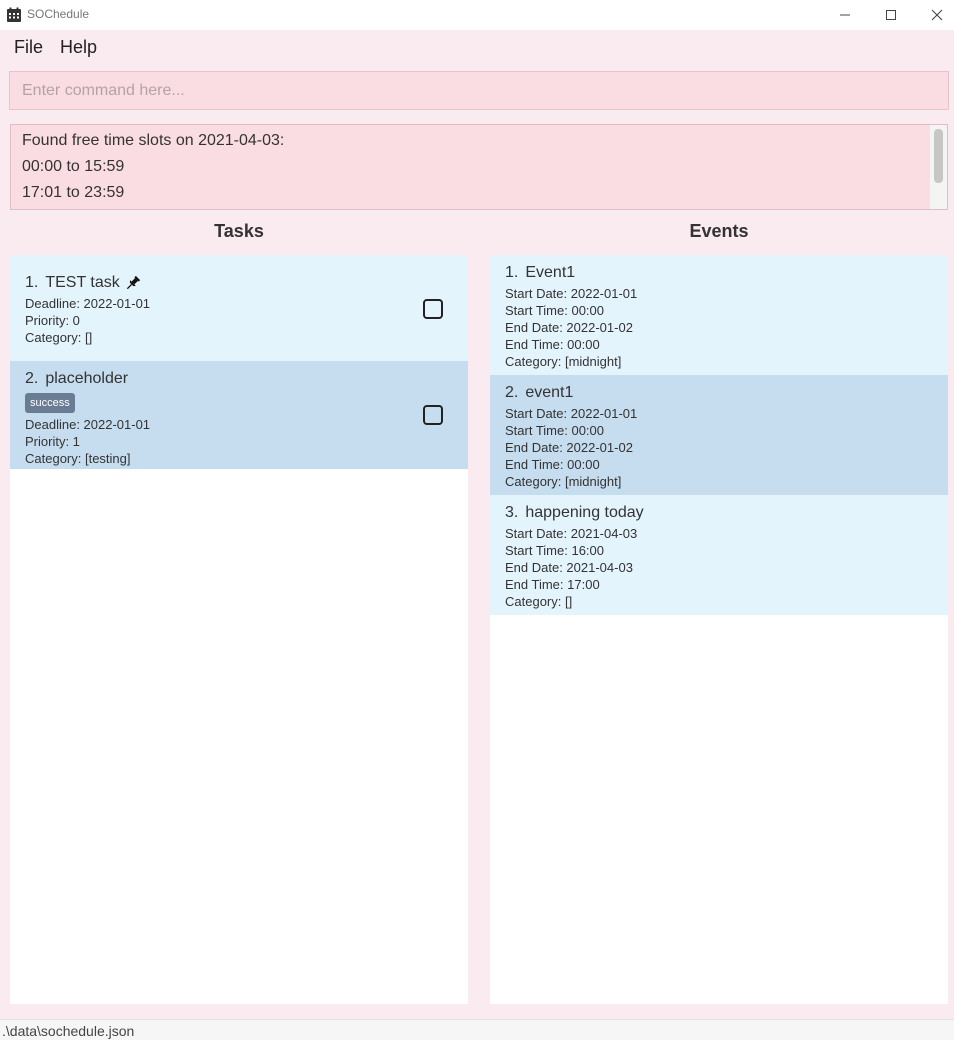  I want to click on events-heading: Events, so click(719, 231).